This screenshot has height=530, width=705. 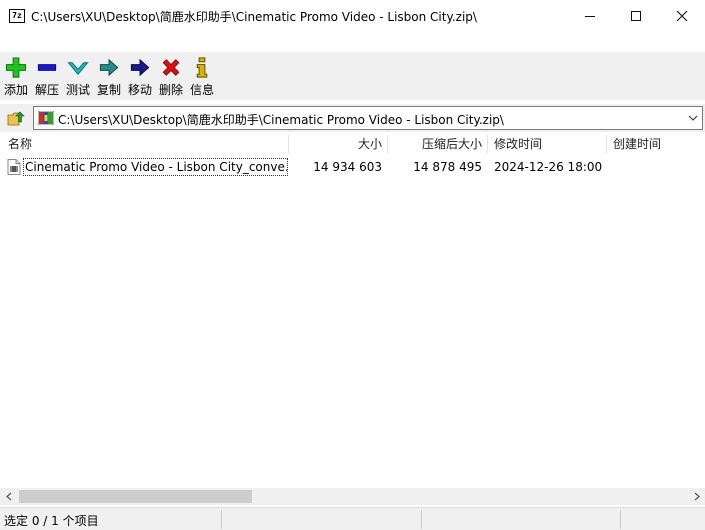 I want to click on x-icon, so click(x=171, y=67).